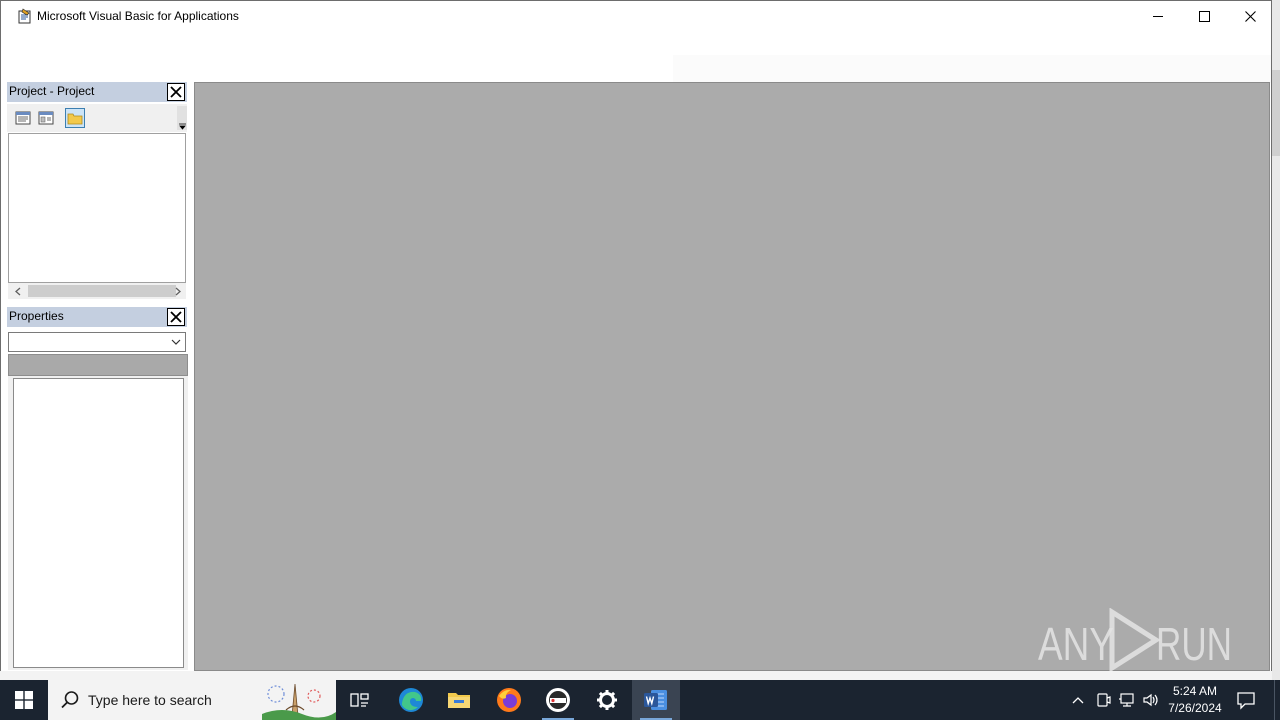  I want to click on volume-tray-button, so click(1151, 700).